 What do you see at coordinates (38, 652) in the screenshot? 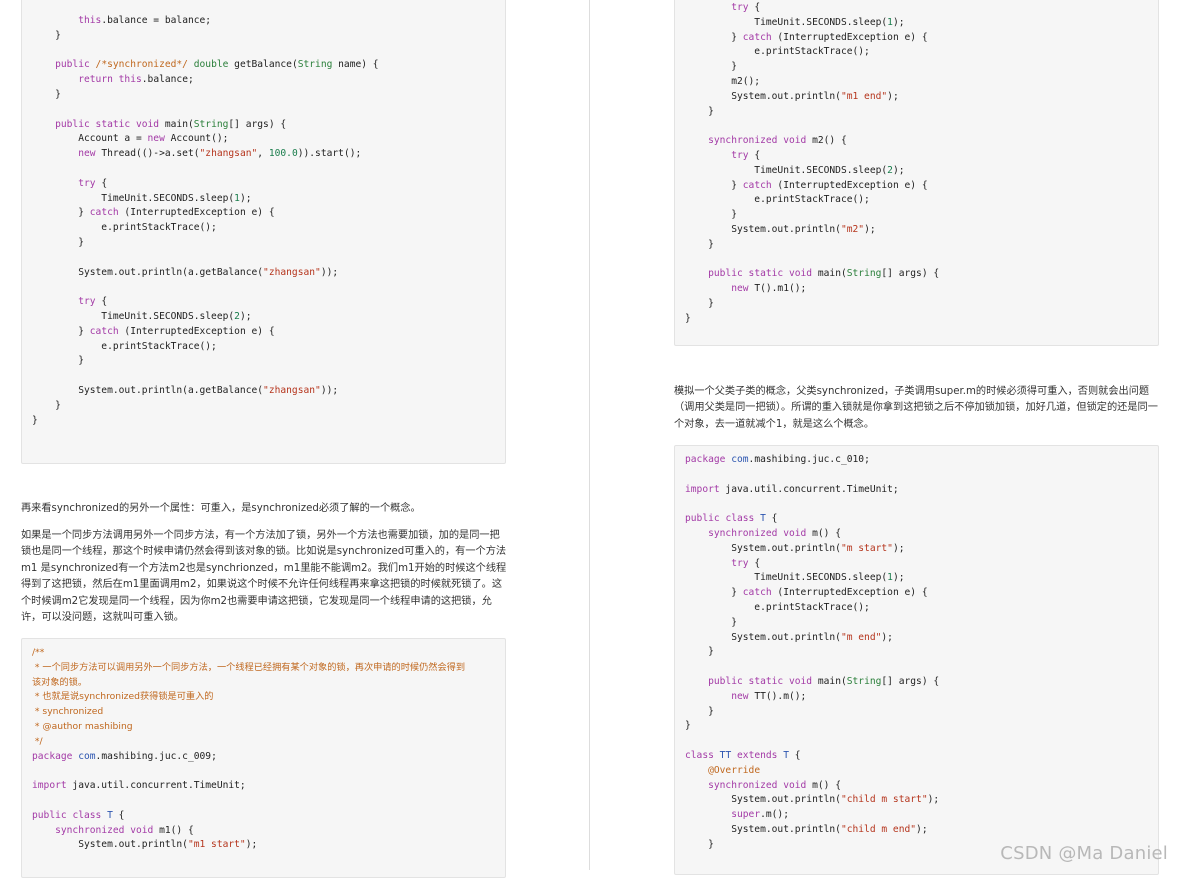
I see `code-line: /**` at bounding box center [38, 652].